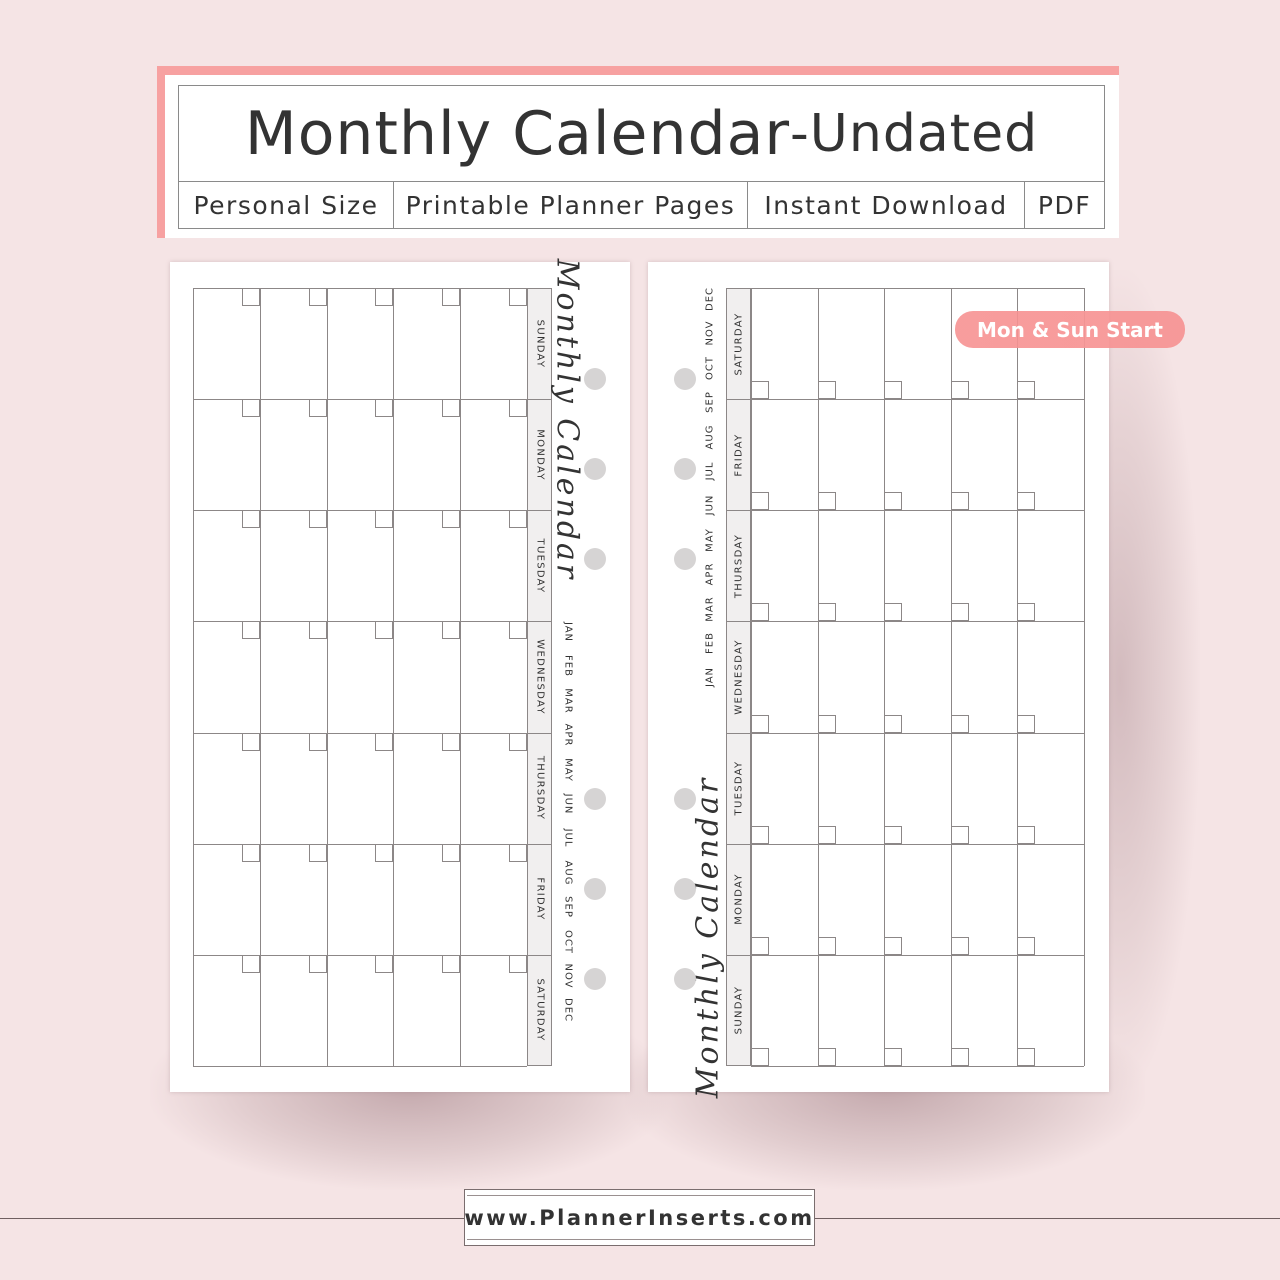 This screenshot has height=1280, width=1280. I want to click on website-link: www.PlannerInserts.com, so click(639, 1217).